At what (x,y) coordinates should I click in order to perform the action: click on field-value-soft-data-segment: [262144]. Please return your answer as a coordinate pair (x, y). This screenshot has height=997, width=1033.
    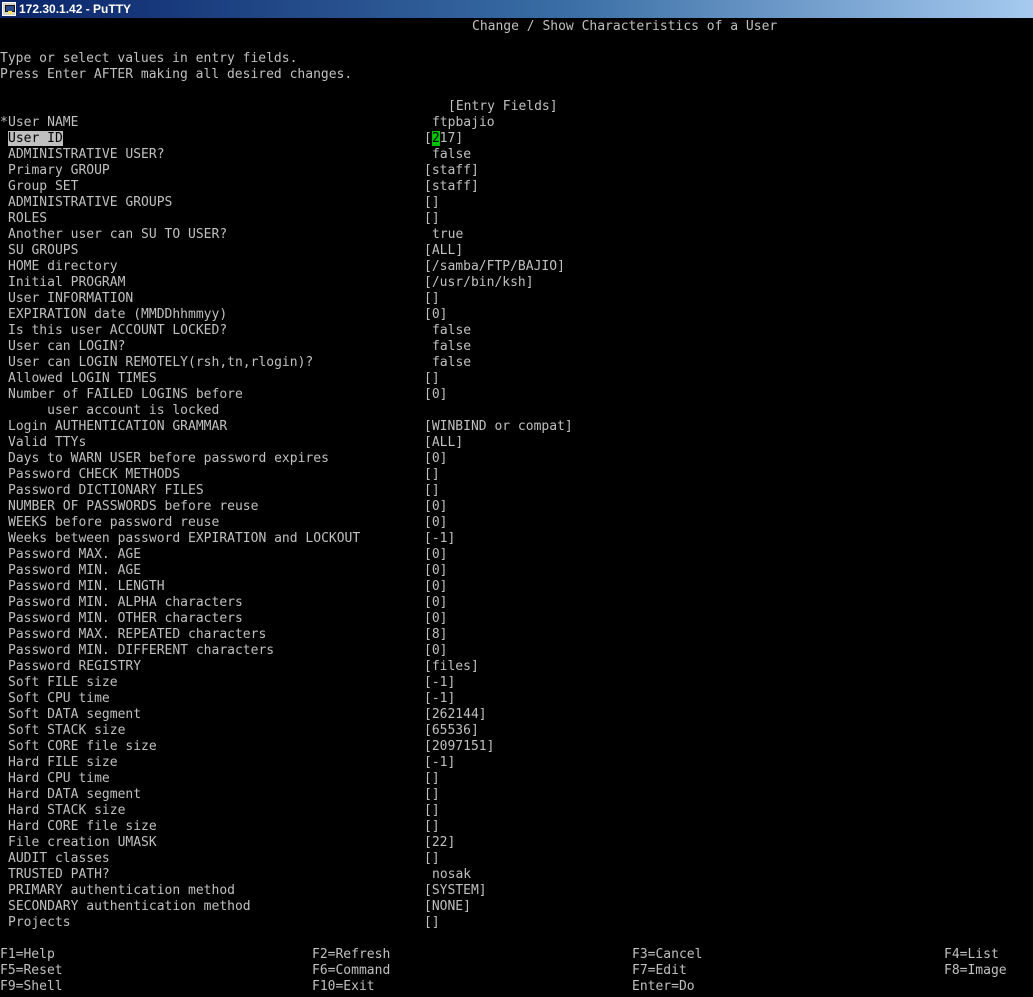
    Looking at the image, I should click on (455, 715).